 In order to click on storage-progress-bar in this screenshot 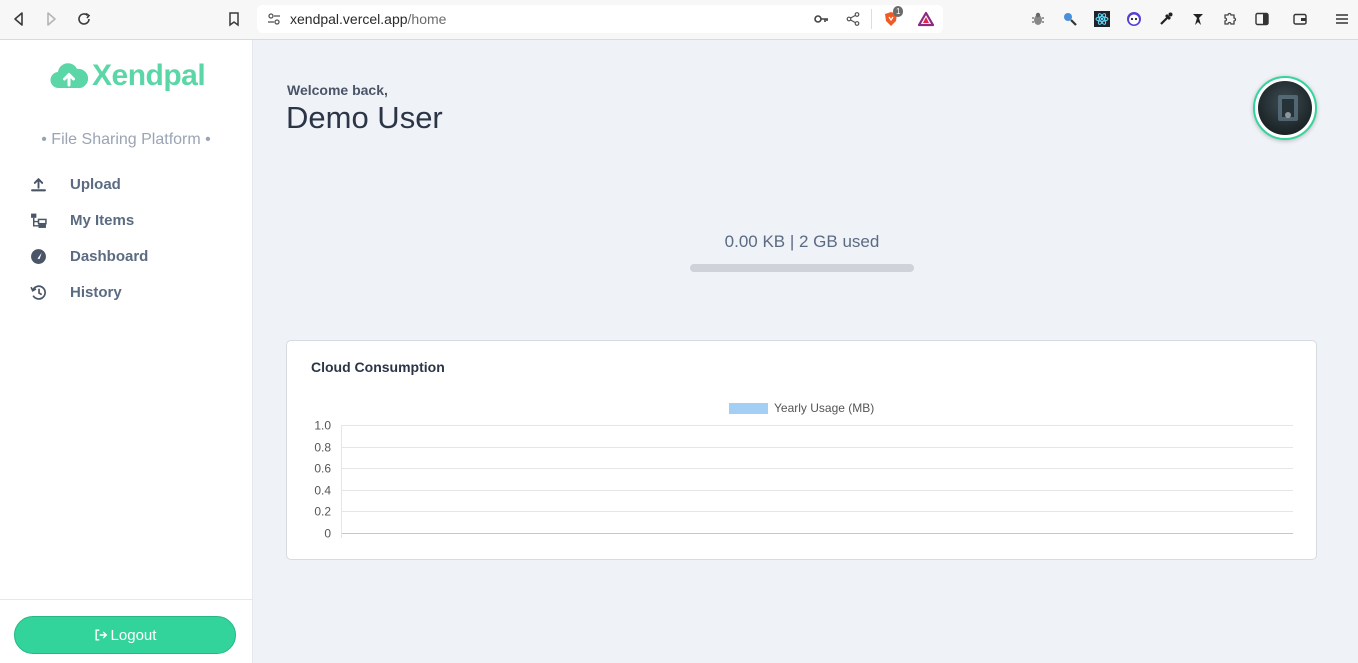, I will do `click(802, 268)`.